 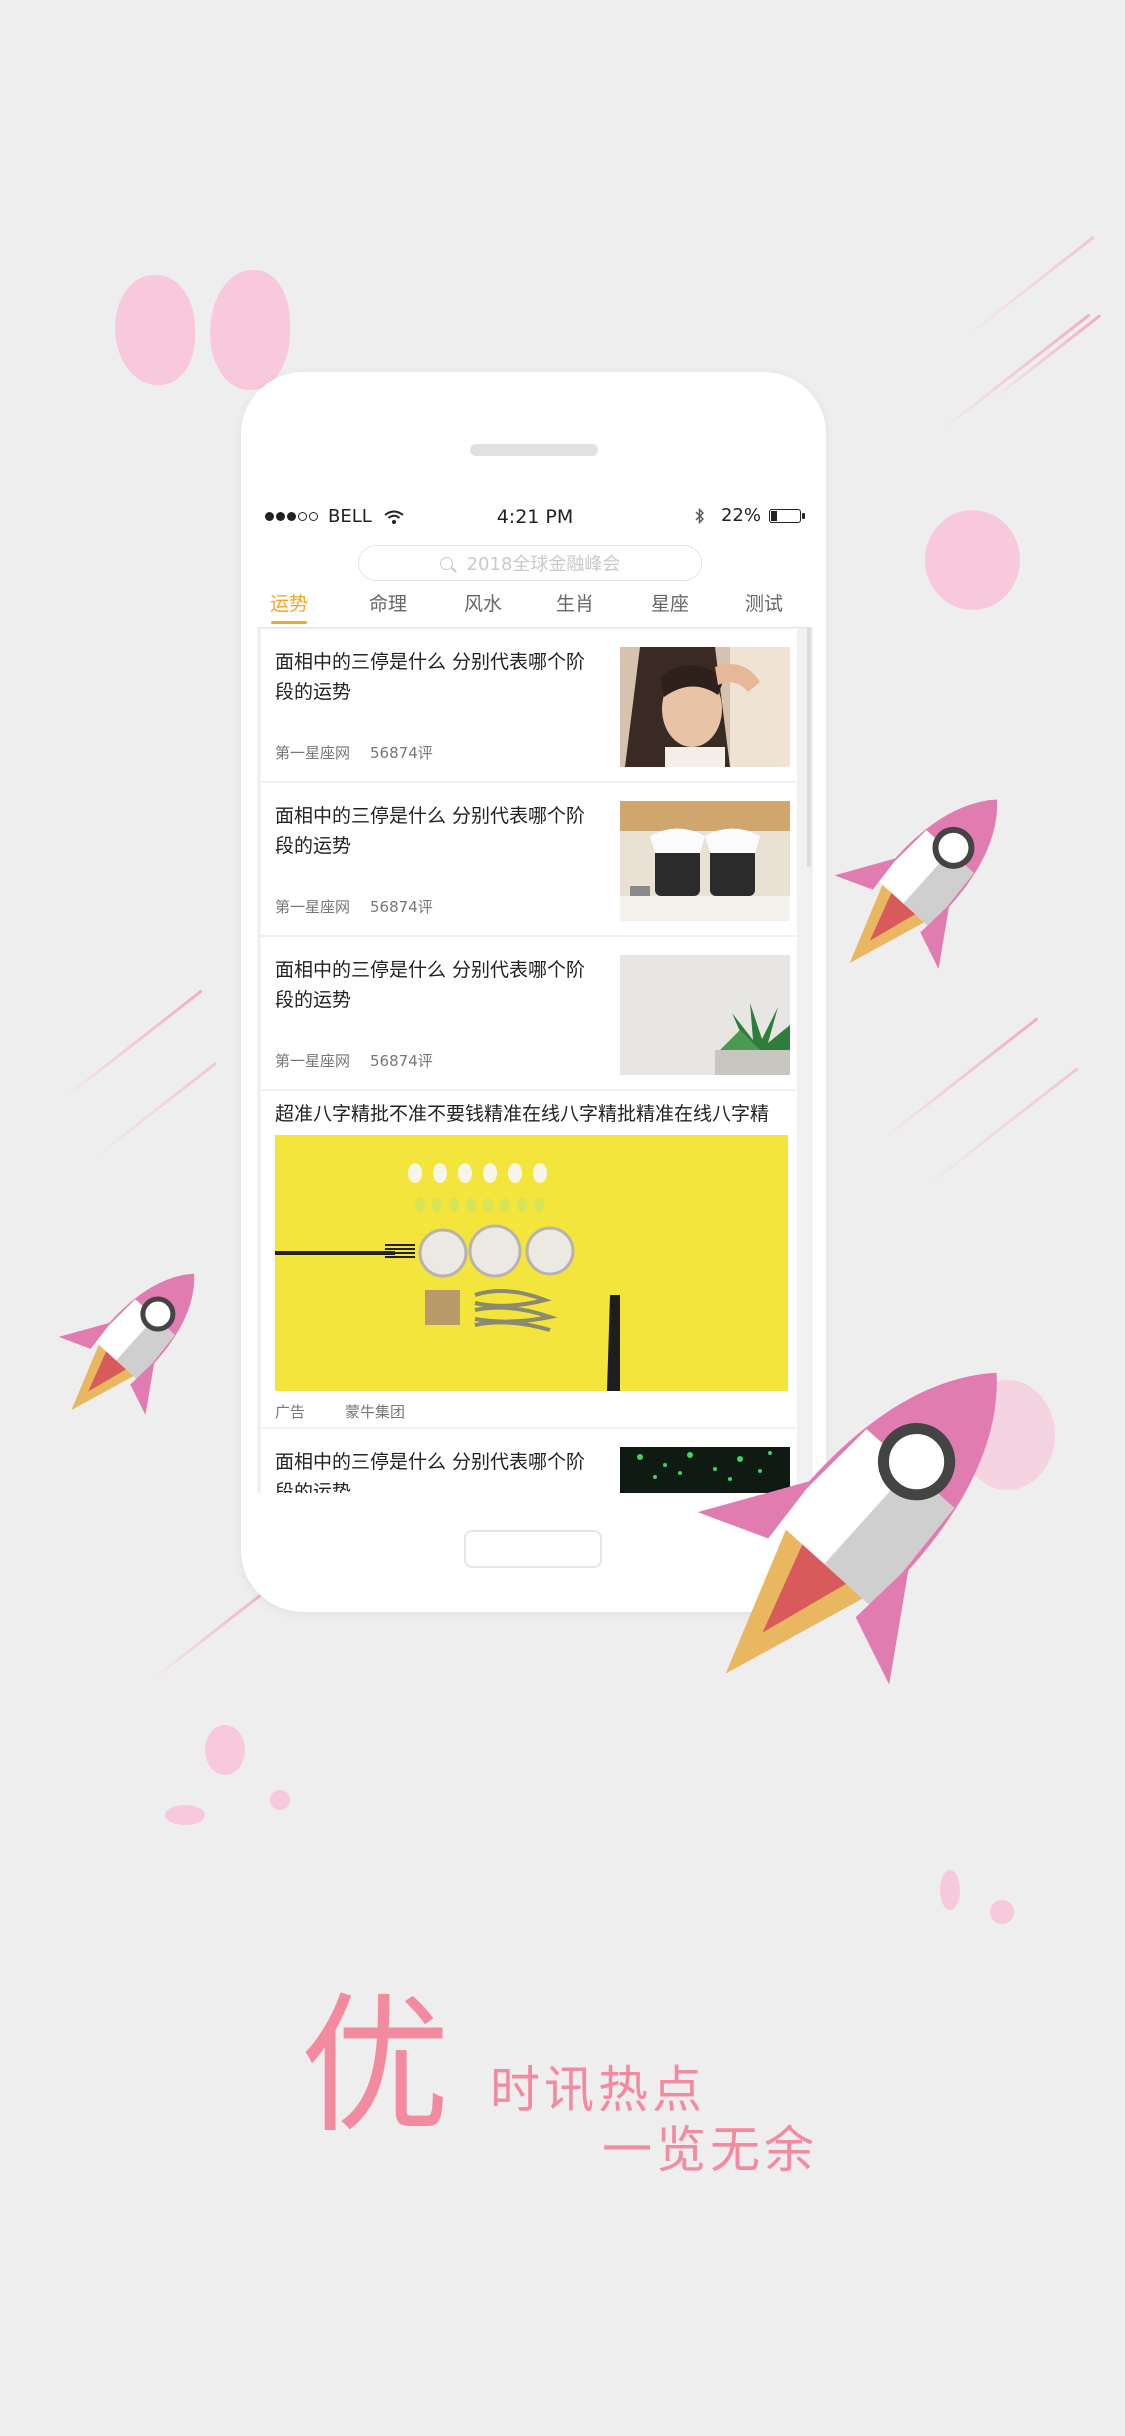 I want to click on succulent-plant-photo, so click(x=705, y=1015).